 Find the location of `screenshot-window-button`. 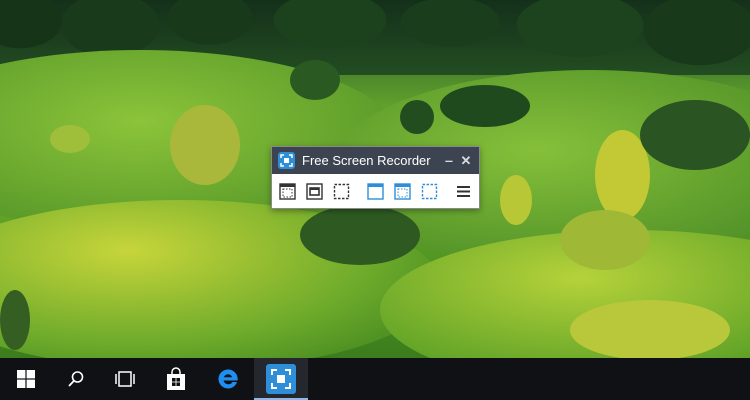

screenshot-window-button is located at coordinates (375, 191).